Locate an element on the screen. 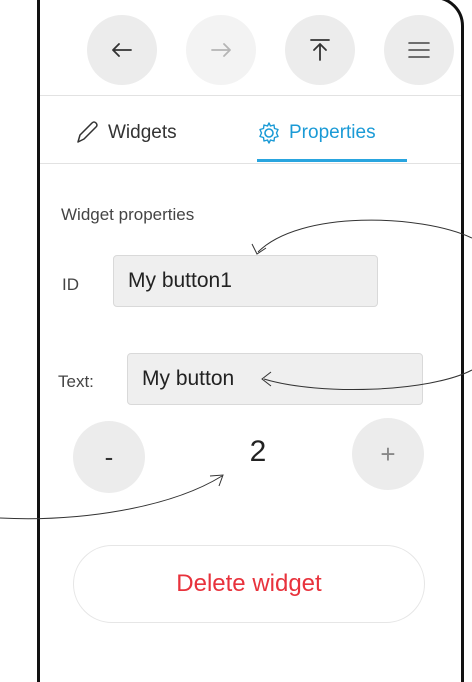  active-tab-indicator is located at coordinates (332, 160).